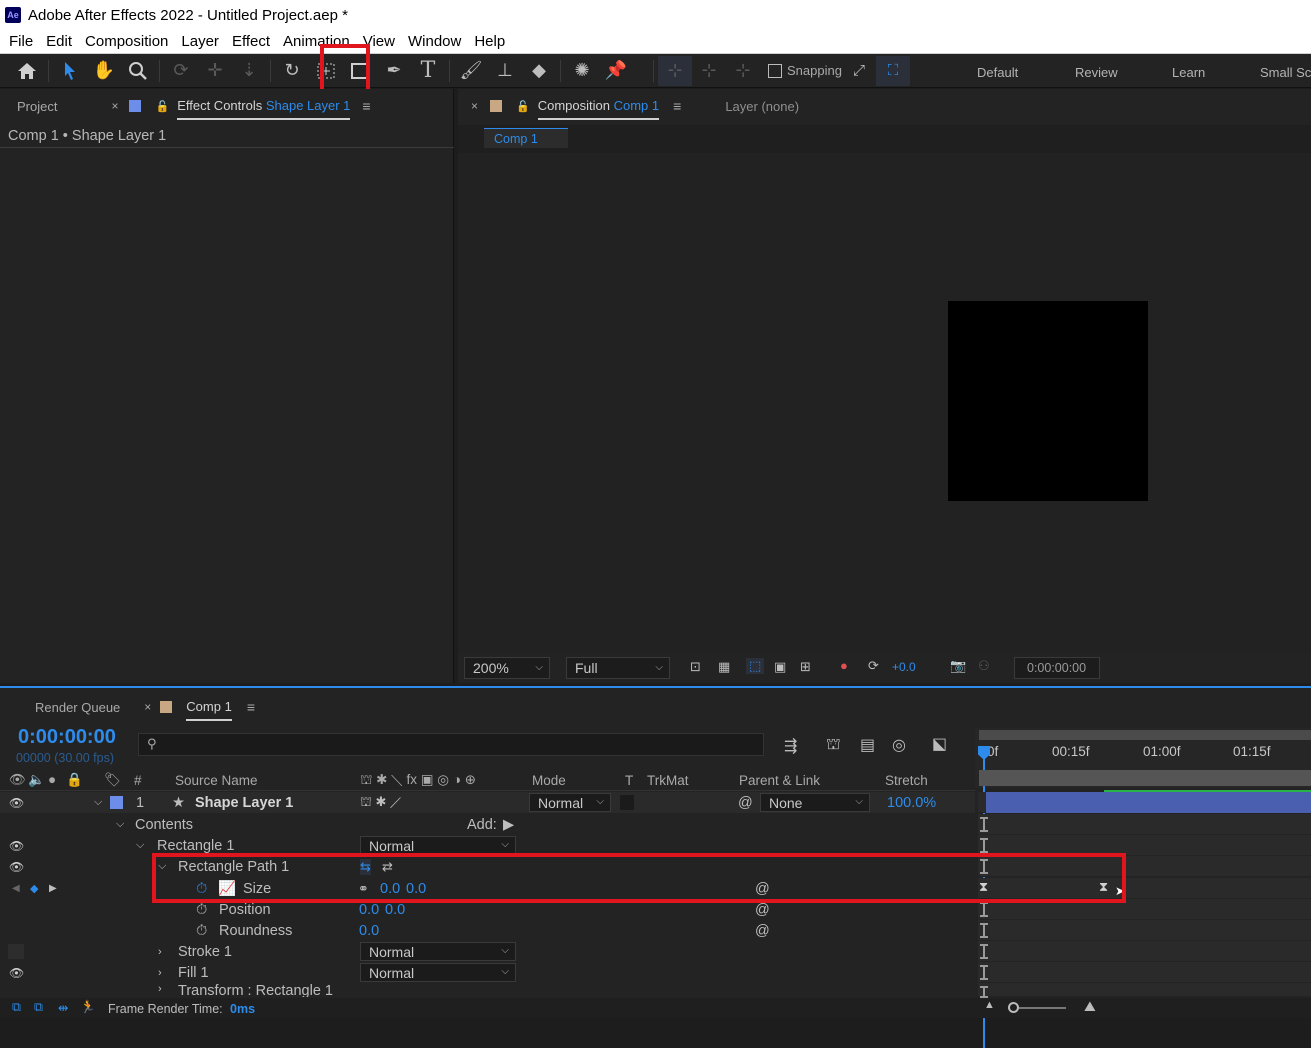  I want to click on local-axis-mode-icon: ⊹, so click(675, 70).